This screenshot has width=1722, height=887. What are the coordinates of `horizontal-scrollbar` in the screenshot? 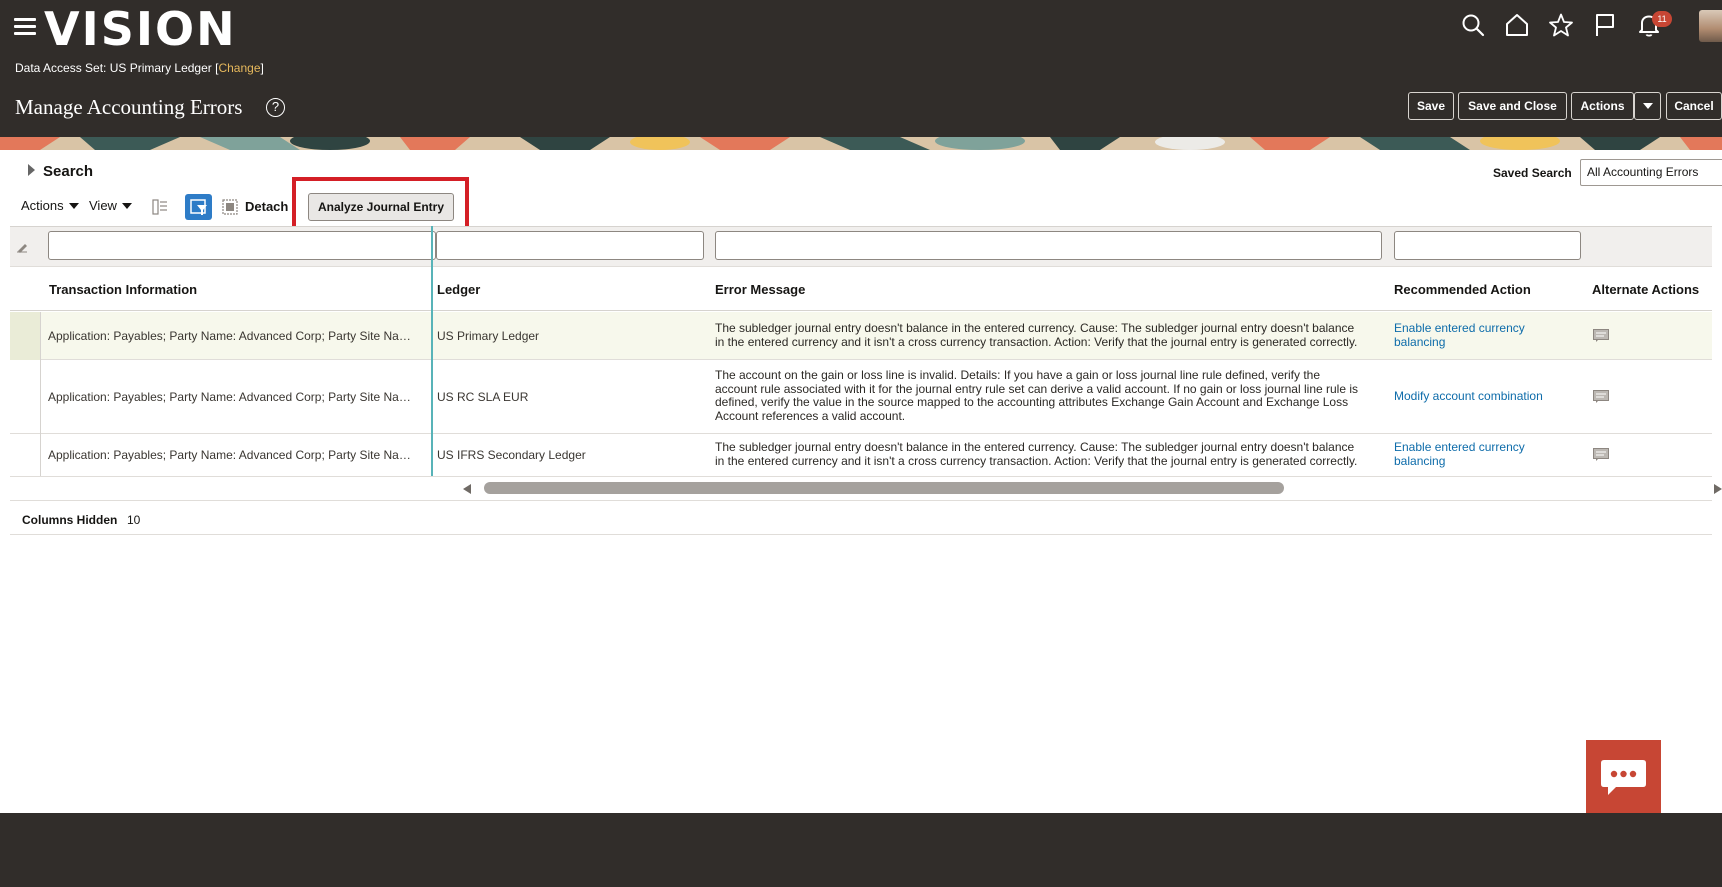 It's located at (866, 488).